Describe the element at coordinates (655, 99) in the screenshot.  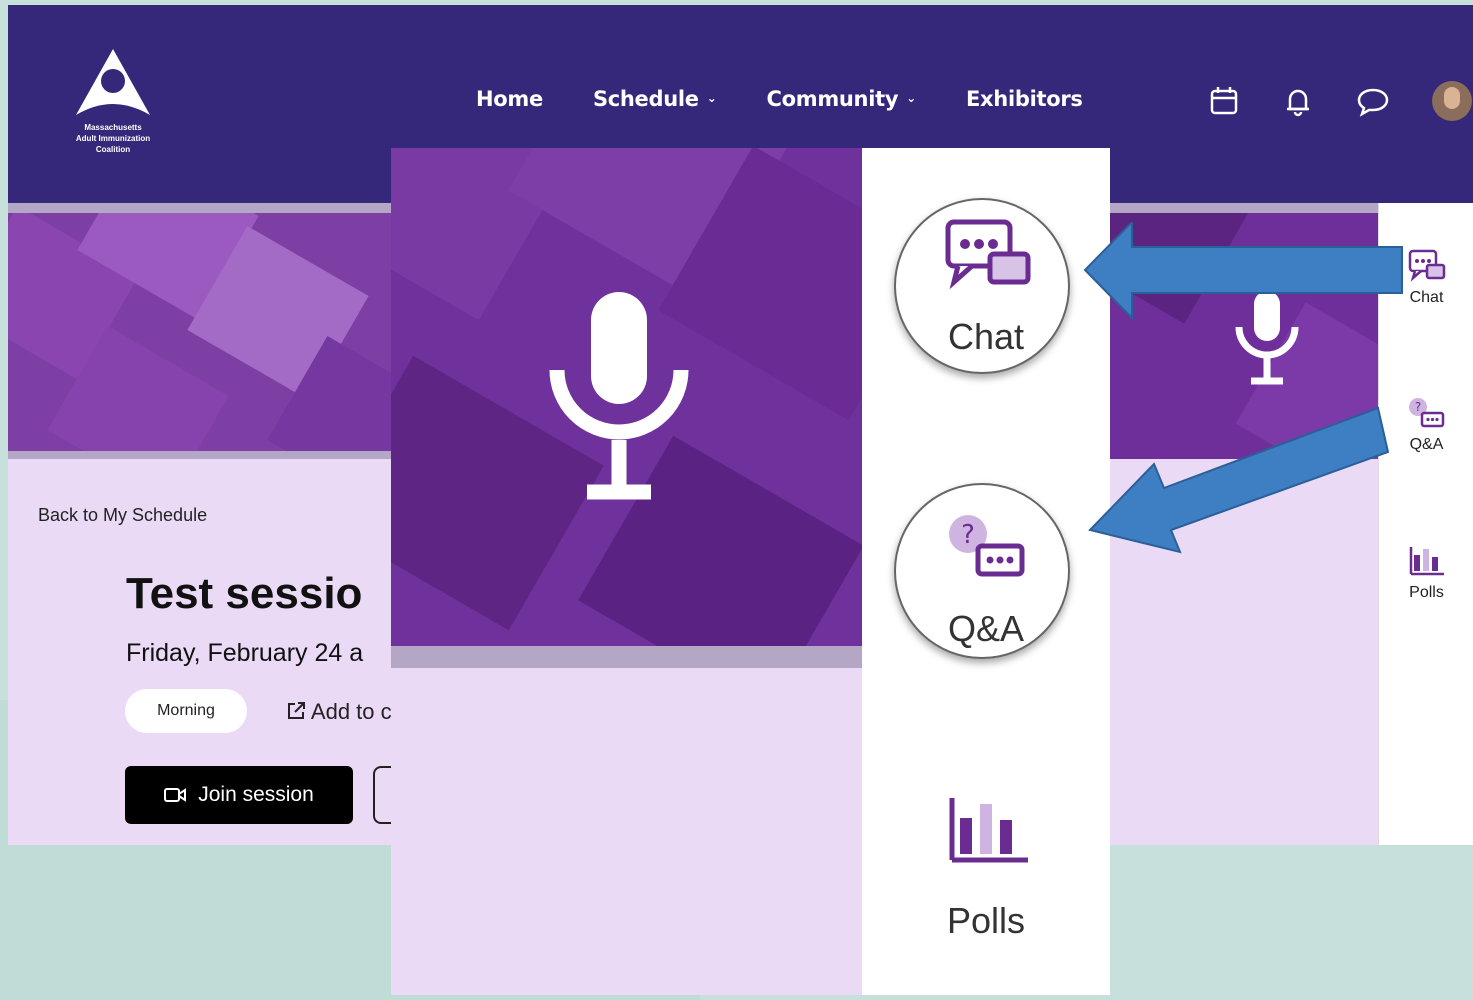
I see `nav-schedule: Schedule ⌄` at that location.